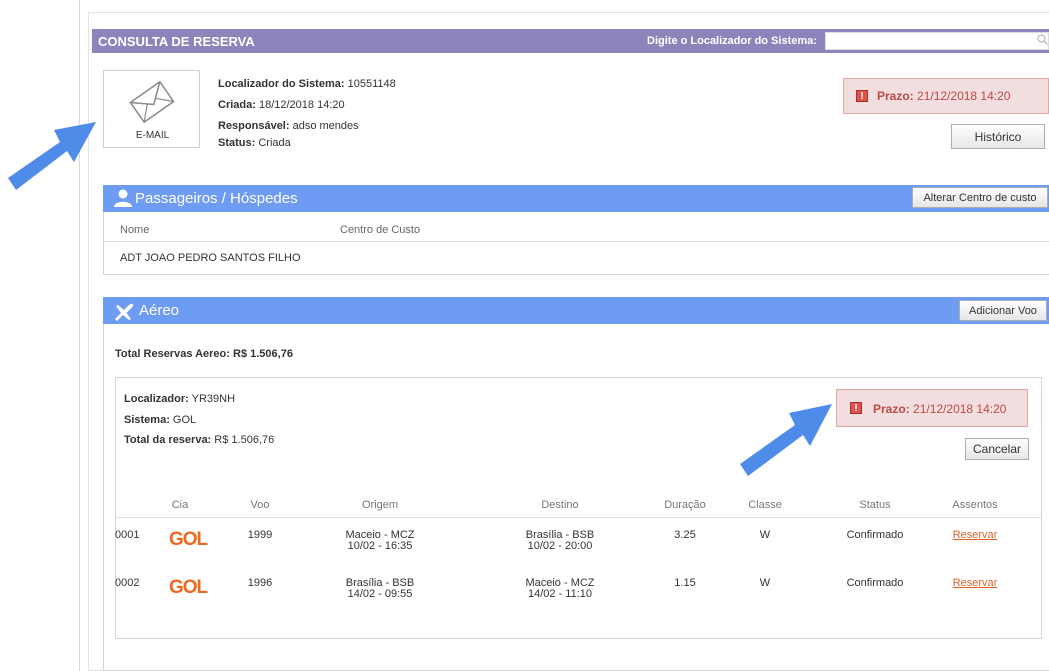 The width and height of the screenshot is (1049, 671). What do you see at coordinates (156, 399) in the screenshot?
I see `booking-localizador-label: Localizador:` at bounding box center [156, 399].